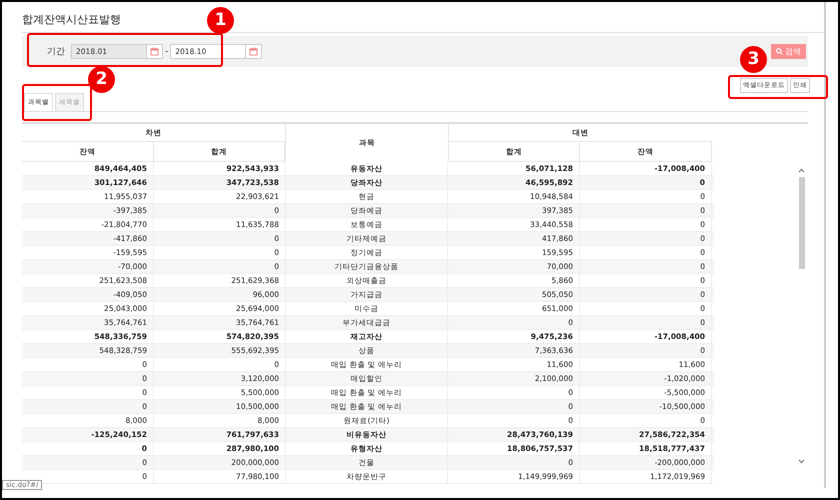 Image resolution: width=840 pixels, height=500 pixels. What do you see at coordinates (56, 52) in the screenshot?
I see `period-label: 기간` at bounding box center [56, 52].